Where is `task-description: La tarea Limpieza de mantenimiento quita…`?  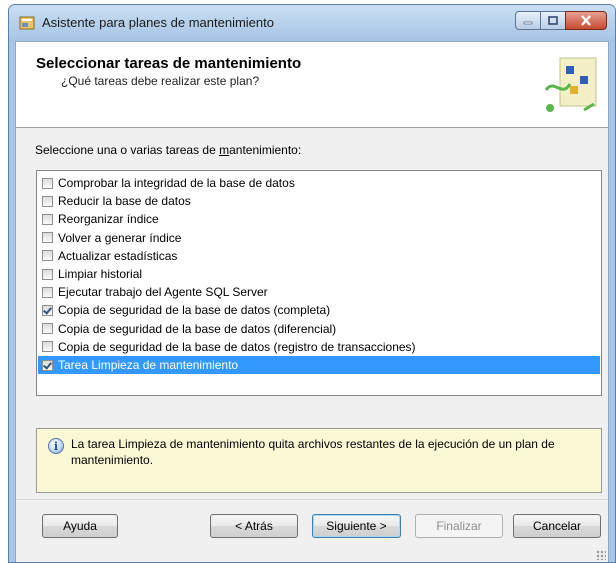 task-description: La tarea Limpieza de mantenimiento quita… is located at coordinates (313, 452).